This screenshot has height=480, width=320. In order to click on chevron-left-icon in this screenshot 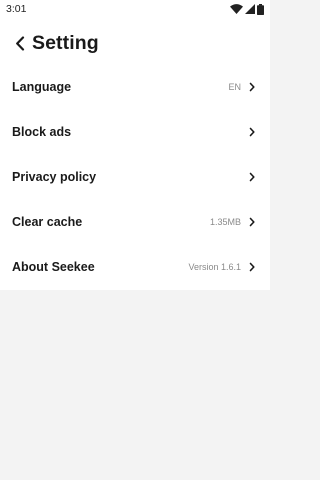, I will do `click(20, 43)`.